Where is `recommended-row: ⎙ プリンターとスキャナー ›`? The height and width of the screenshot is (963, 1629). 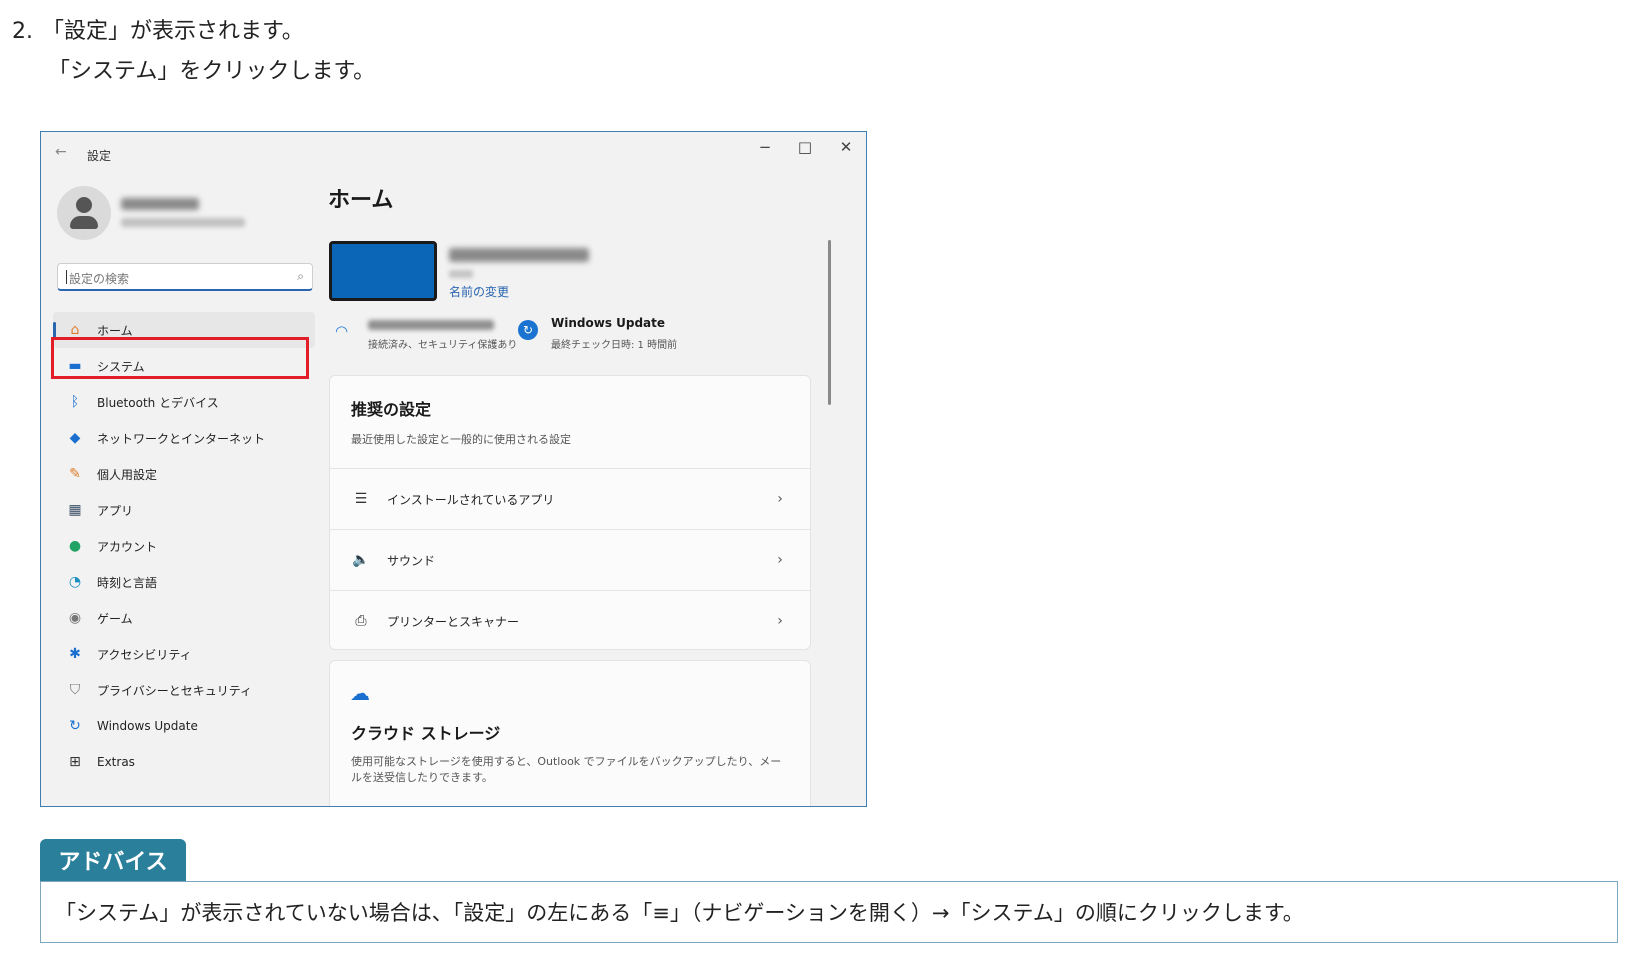 recommended-row: ⎙ プリンターとスキャナー › is located at coordinates (570, 619).